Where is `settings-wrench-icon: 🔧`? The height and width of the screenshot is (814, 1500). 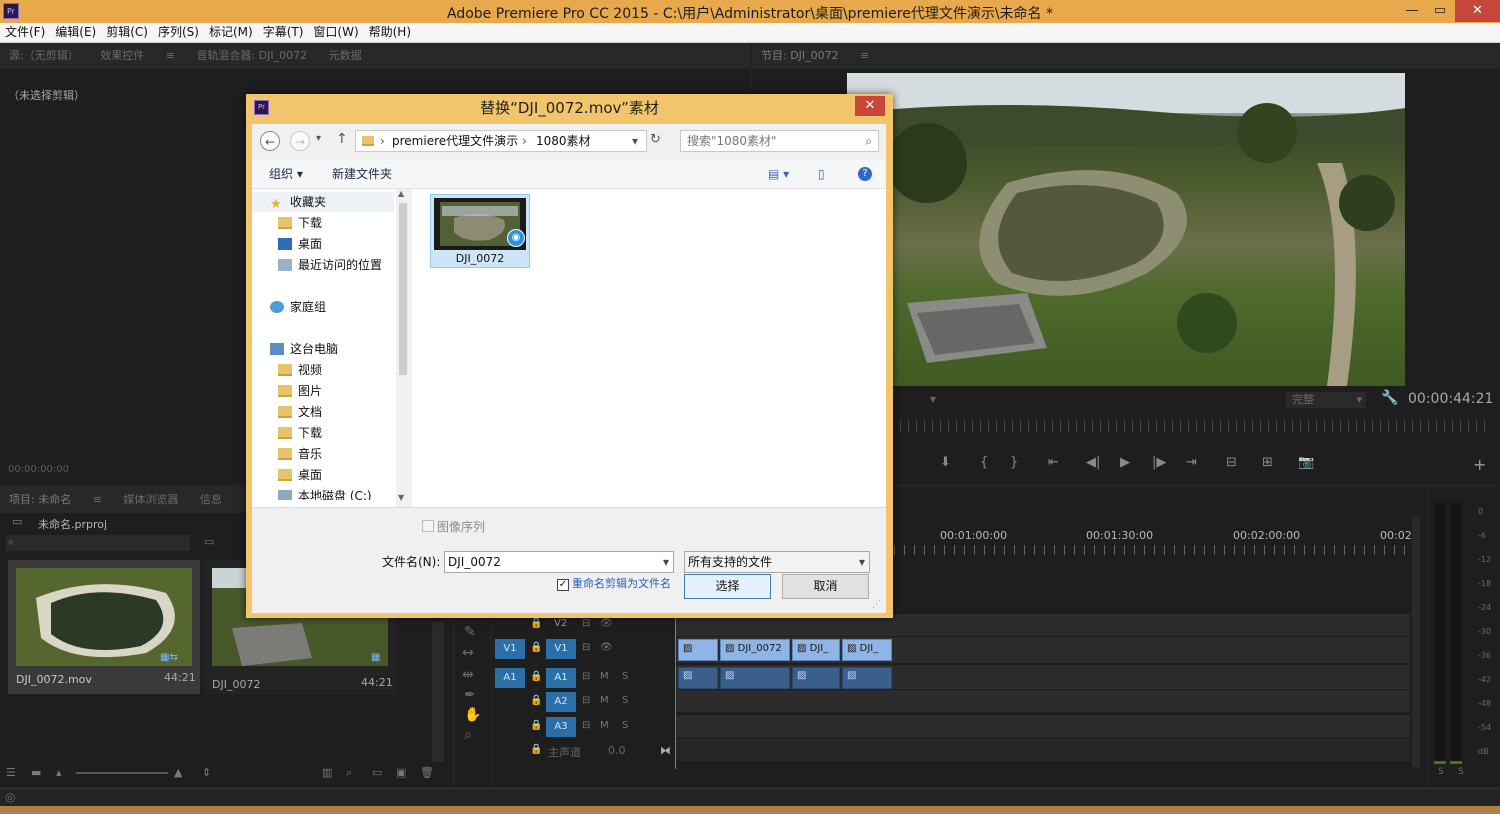
settings-wrench-icon: 🔧 is located at coordinates (1389, 398).